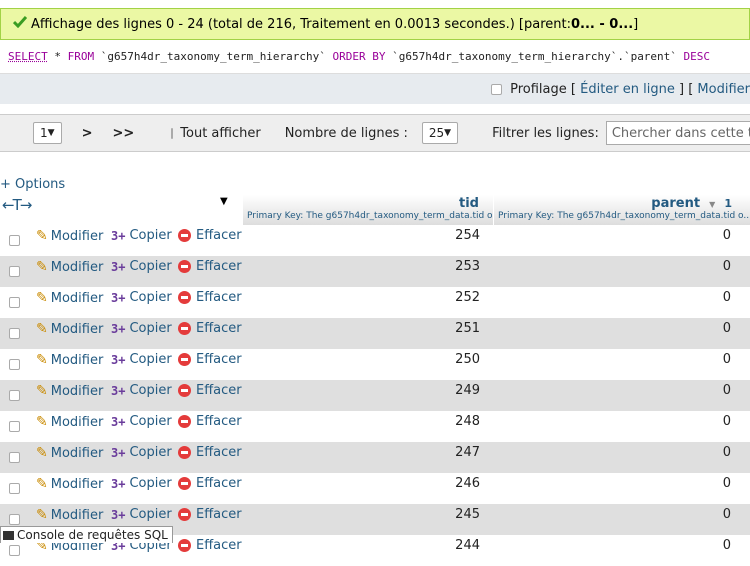 The height and width of the screenshot is (566, 750). Describe the element at coordinates (86, 534) in the screenshot. I see `sql-console-toggle: Console de requêtes SQL` at that location.